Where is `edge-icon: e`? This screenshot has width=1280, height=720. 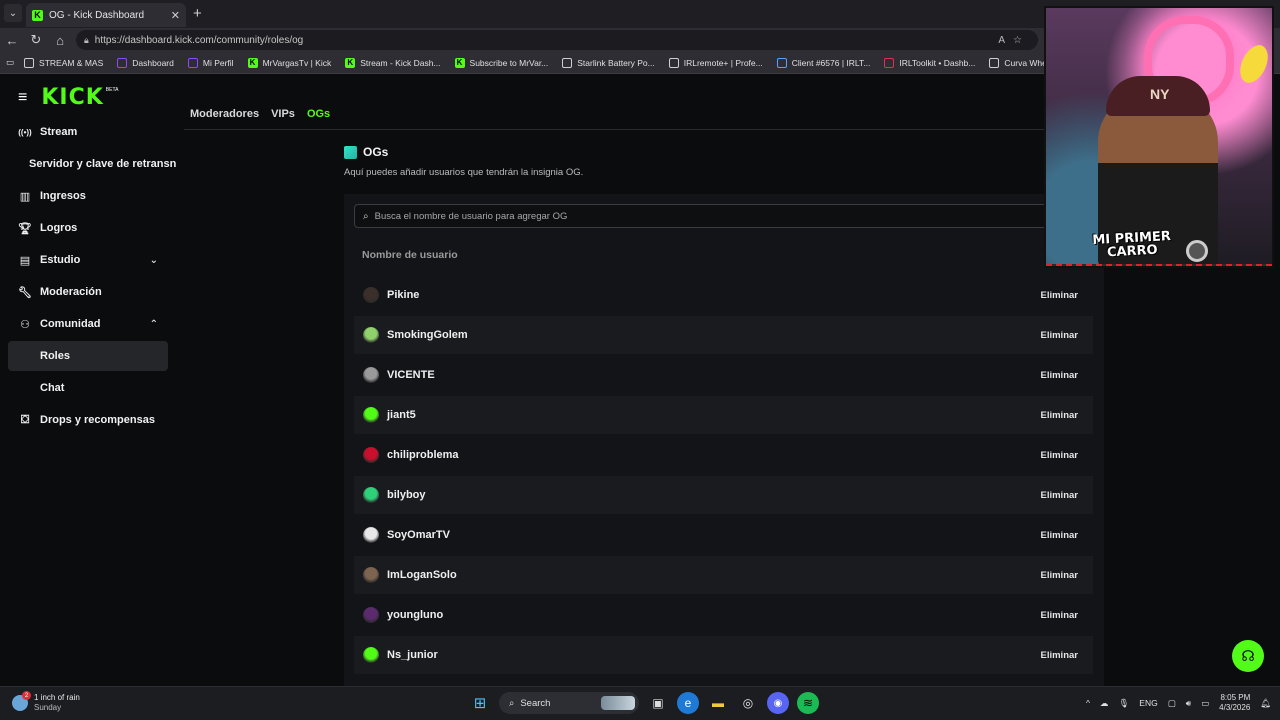
edge-icon: e is located at coordinates (688, 703).